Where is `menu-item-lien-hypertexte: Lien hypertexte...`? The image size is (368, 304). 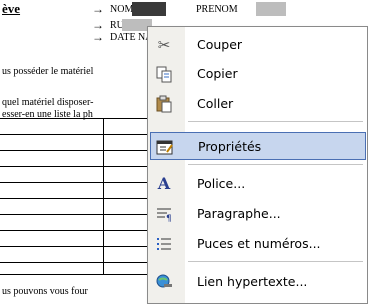
menu-item-lien-hypertexte: Lien hypertexte... is located at coordinates (258, 282).